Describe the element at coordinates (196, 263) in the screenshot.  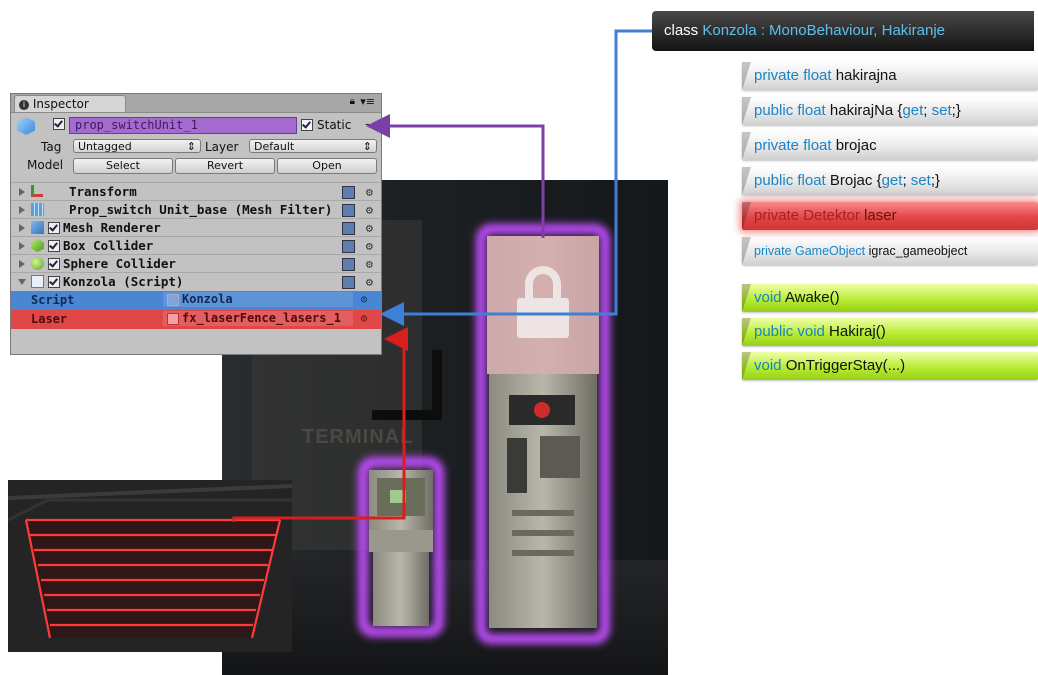
I see `component-sphere-collider: Sphere Collider ⚙` at that location.